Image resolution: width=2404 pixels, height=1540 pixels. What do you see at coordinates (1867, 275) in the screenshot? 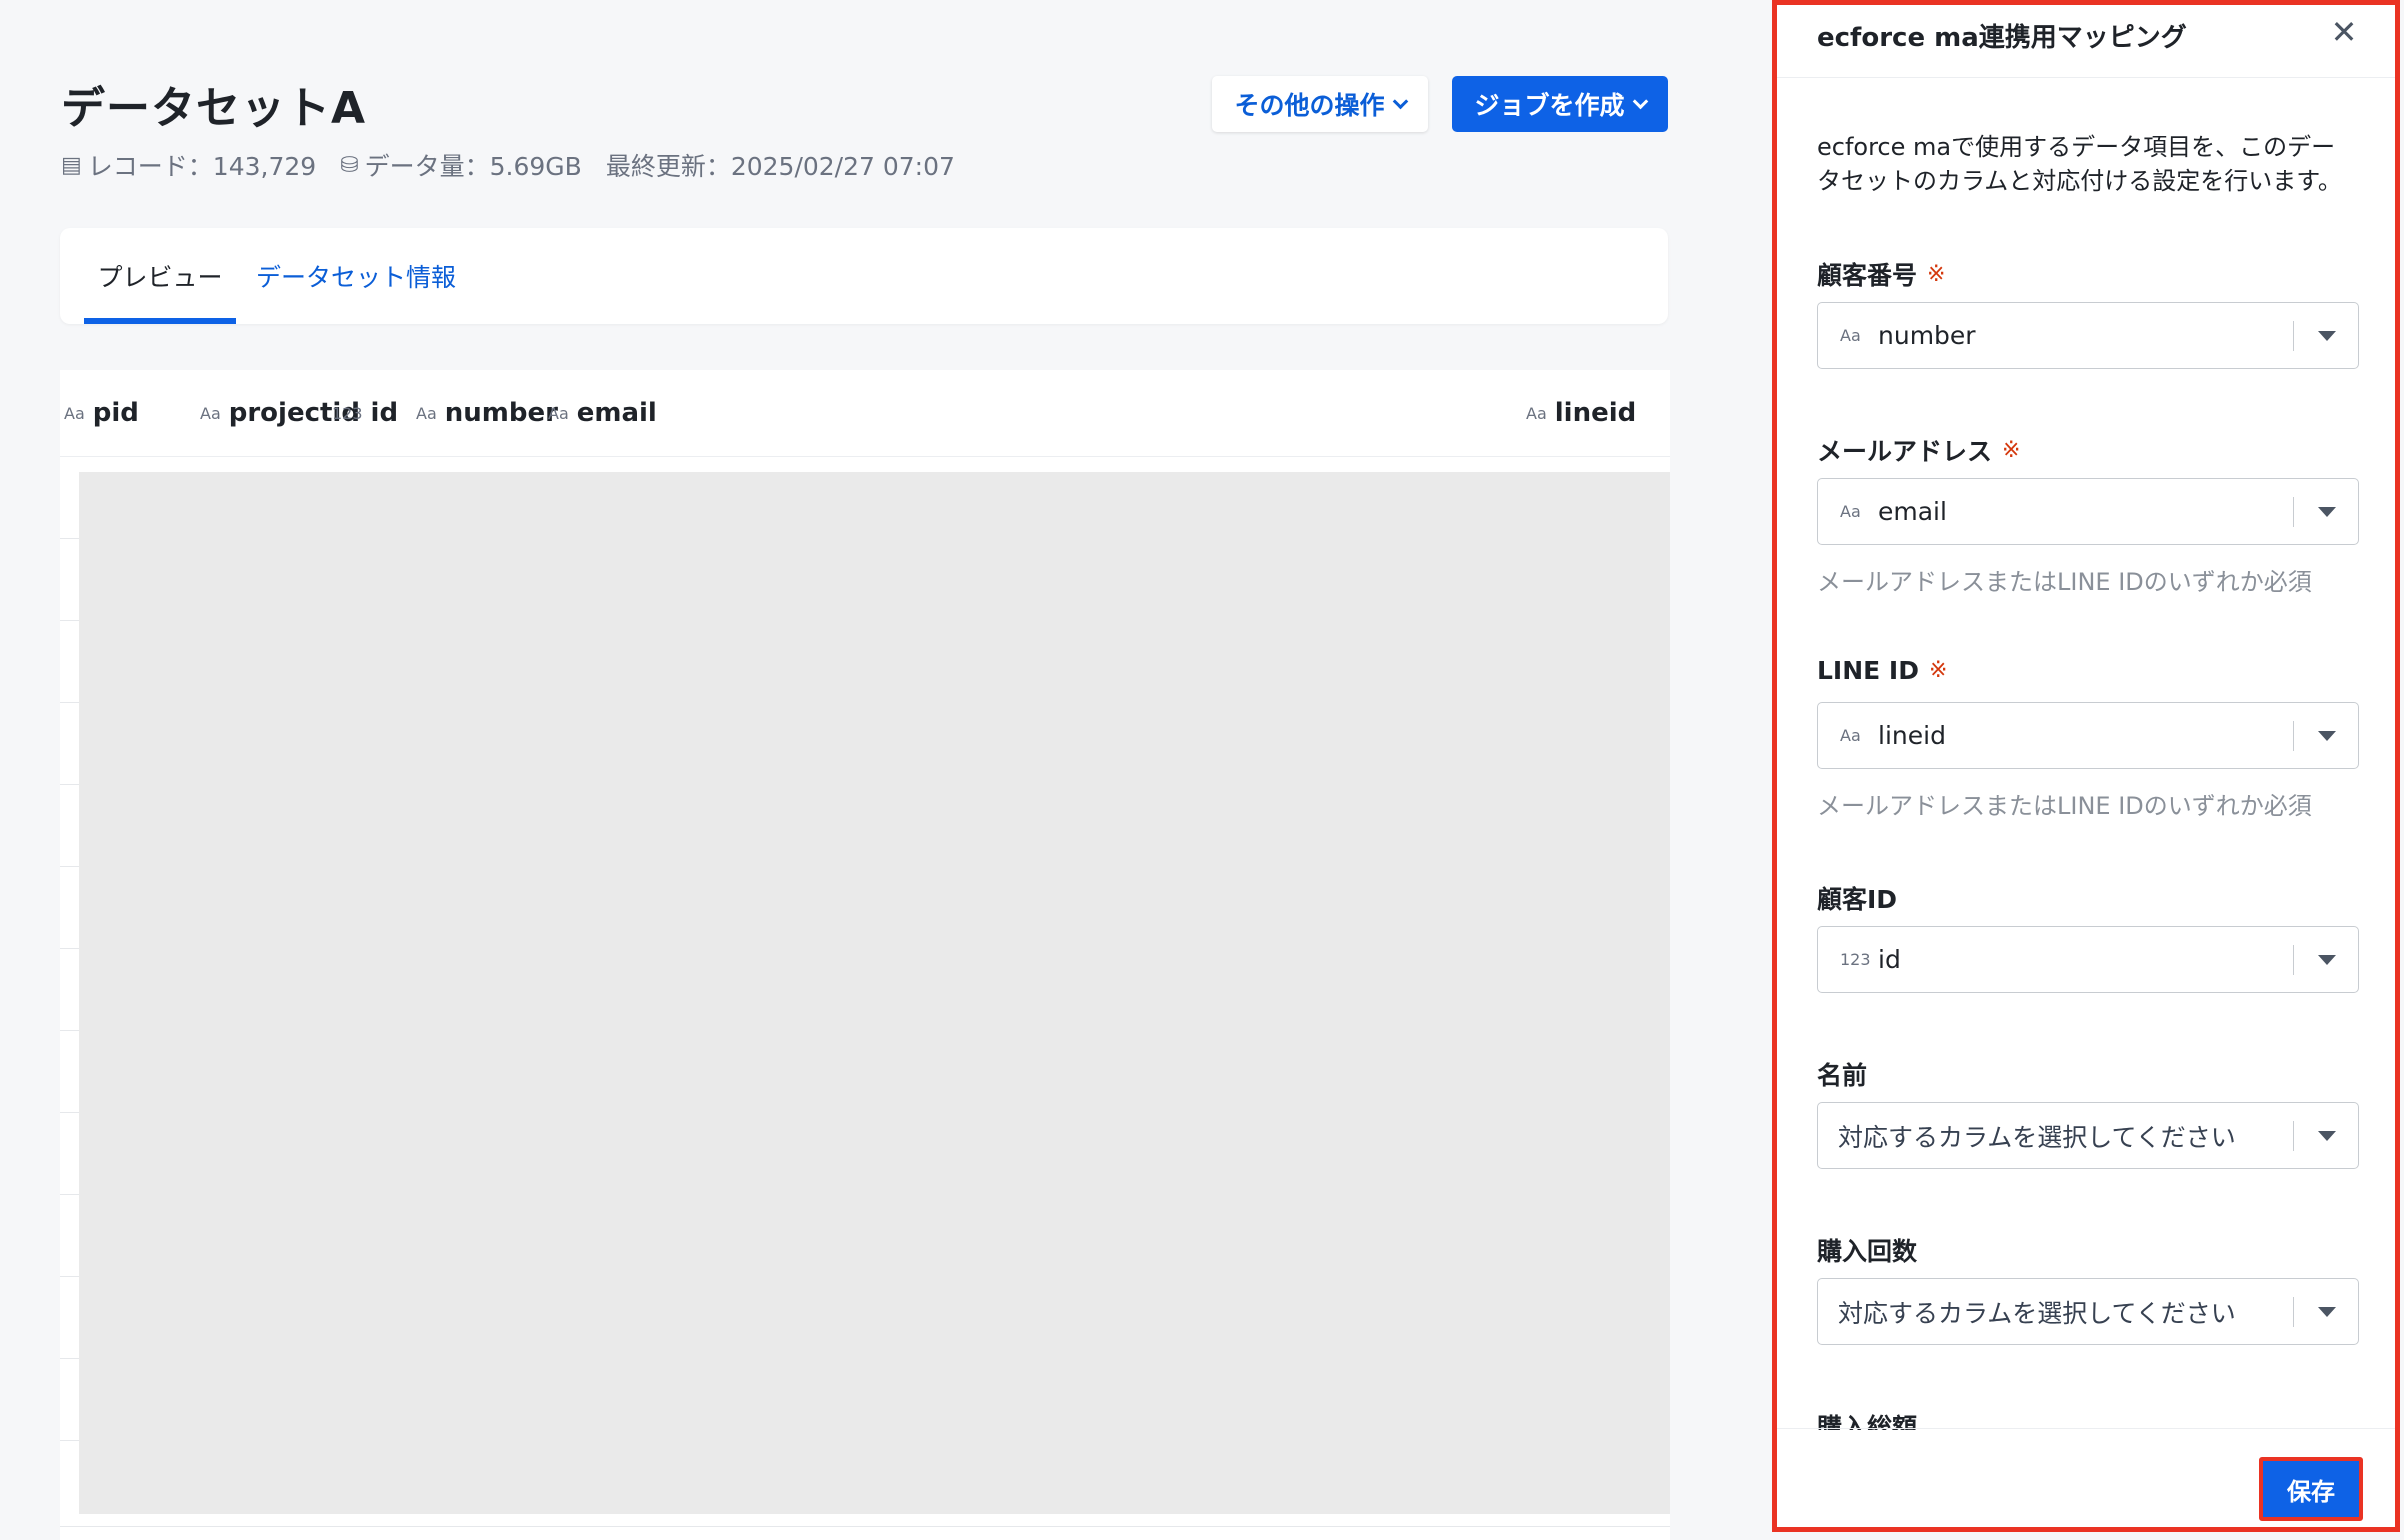
I see `field-label-text: 顧客番号` at bounding box center [1867, 275].